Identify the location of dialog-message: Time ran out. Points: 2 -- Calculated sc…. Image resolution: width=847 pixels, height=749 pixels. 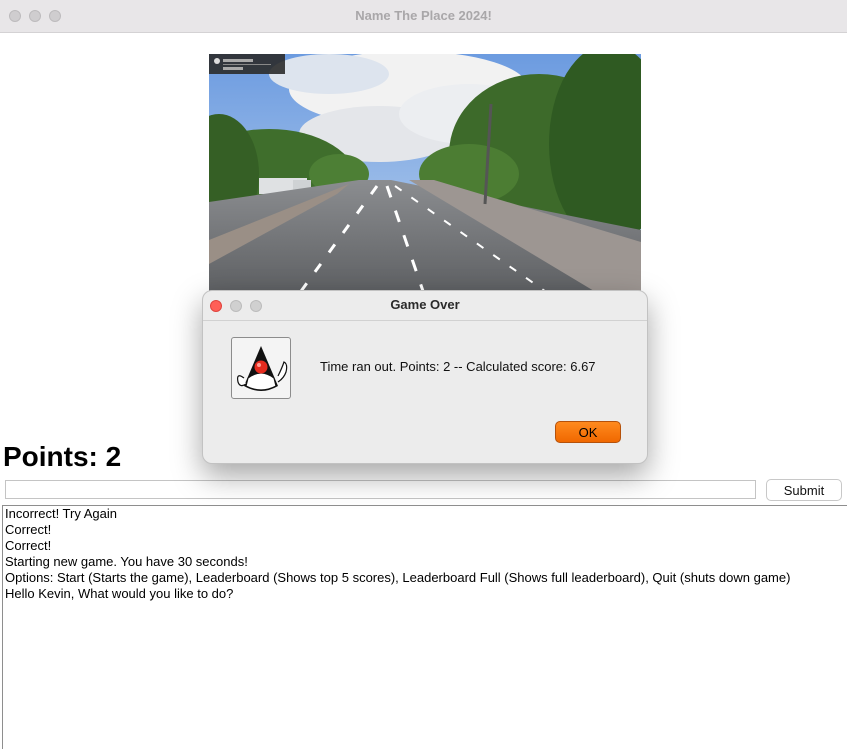
(458, 366).